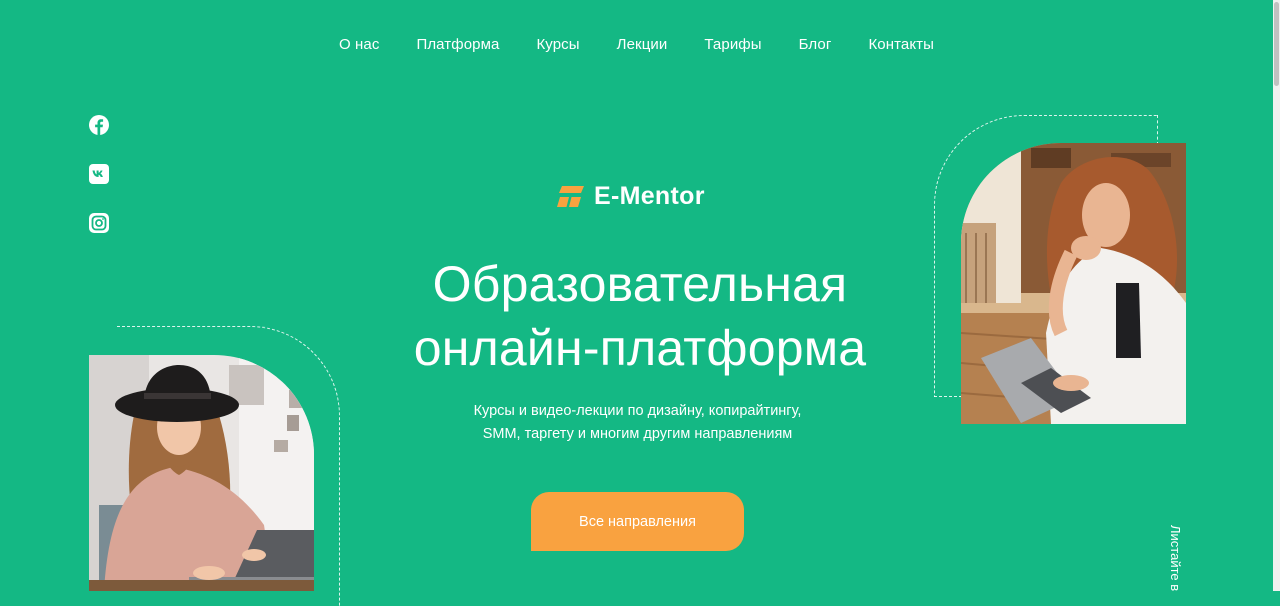 This screenshot has width=1280, height=606. I want to click on hero-title-line1: Образовательная, so click(640, 284).